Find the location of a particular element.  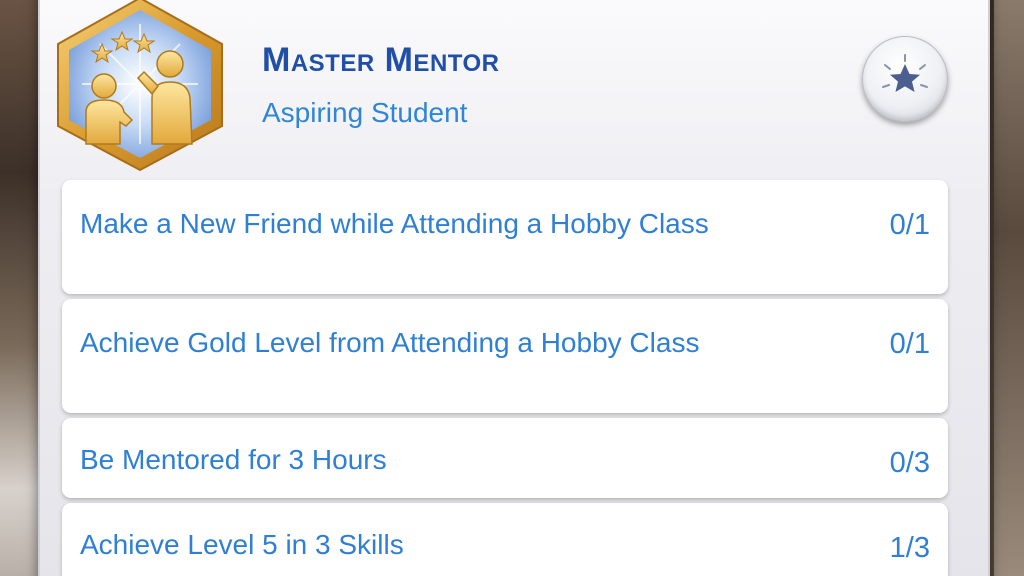

game-background-right is located at coordinates (1009, 288).